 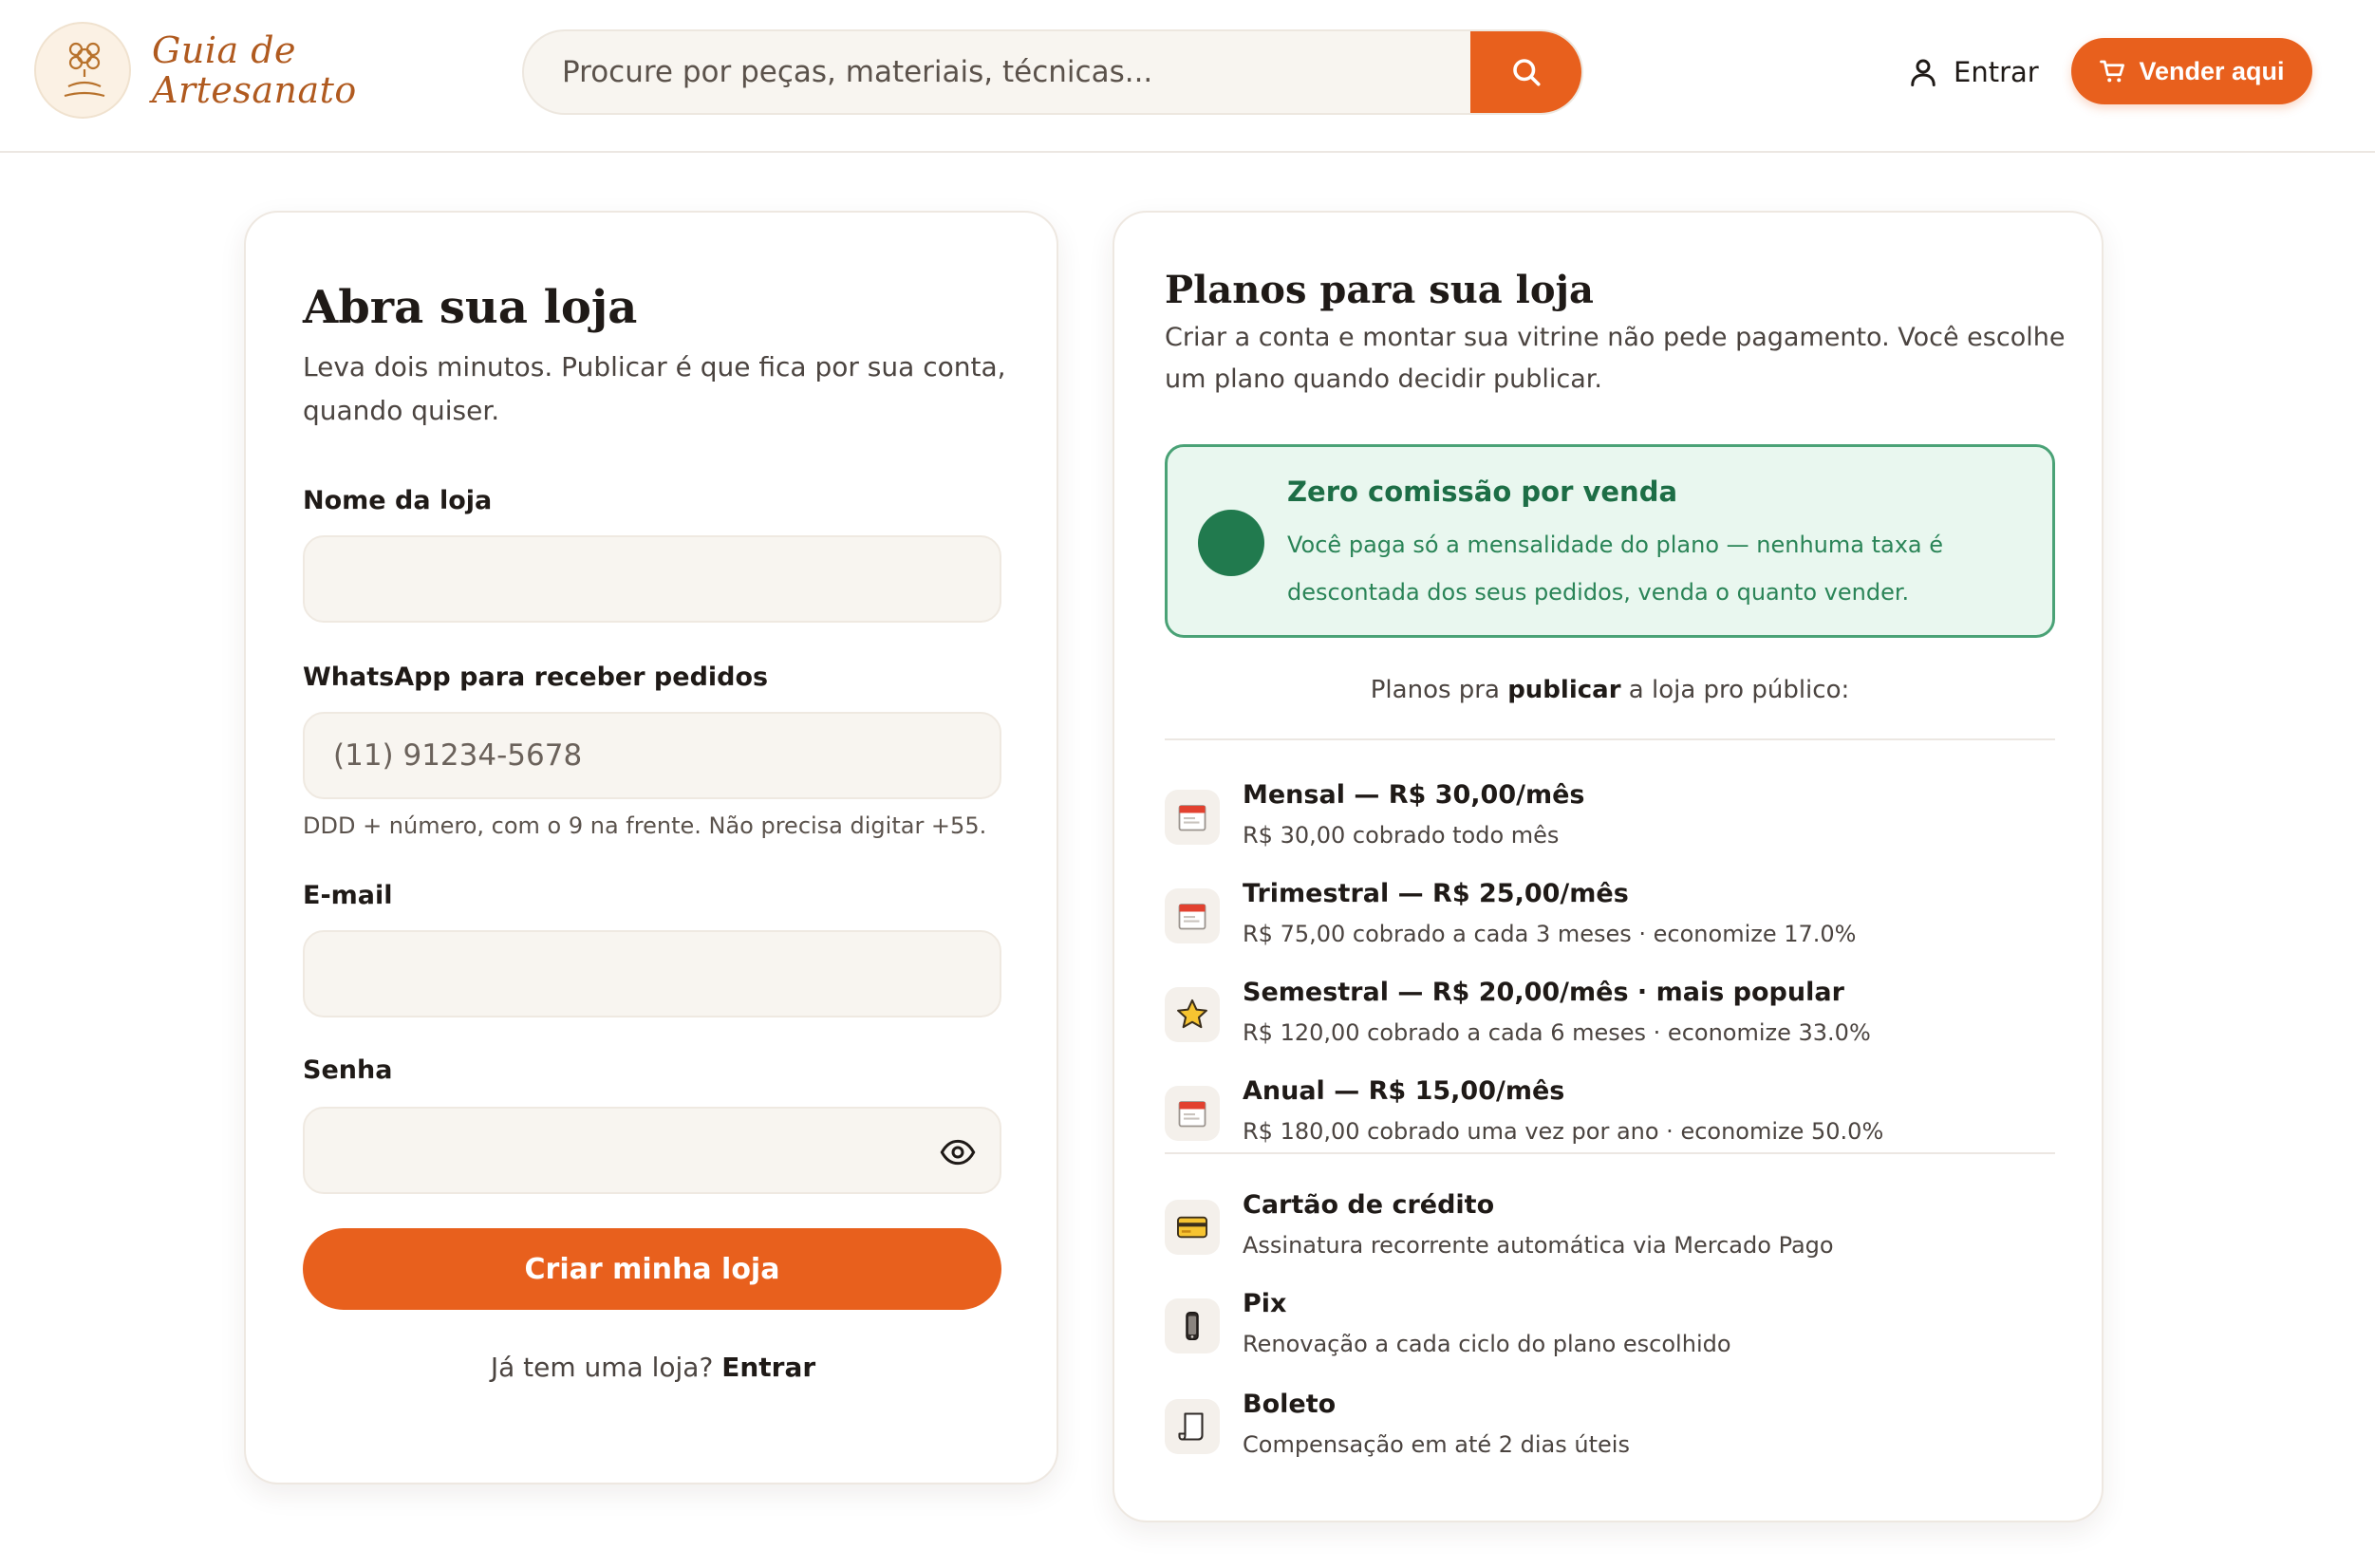 What do you see at coordinates (768, 1368) in the screenshot?
I see `have-store-login-link: Entrar` at bounding box center [768, 1368].